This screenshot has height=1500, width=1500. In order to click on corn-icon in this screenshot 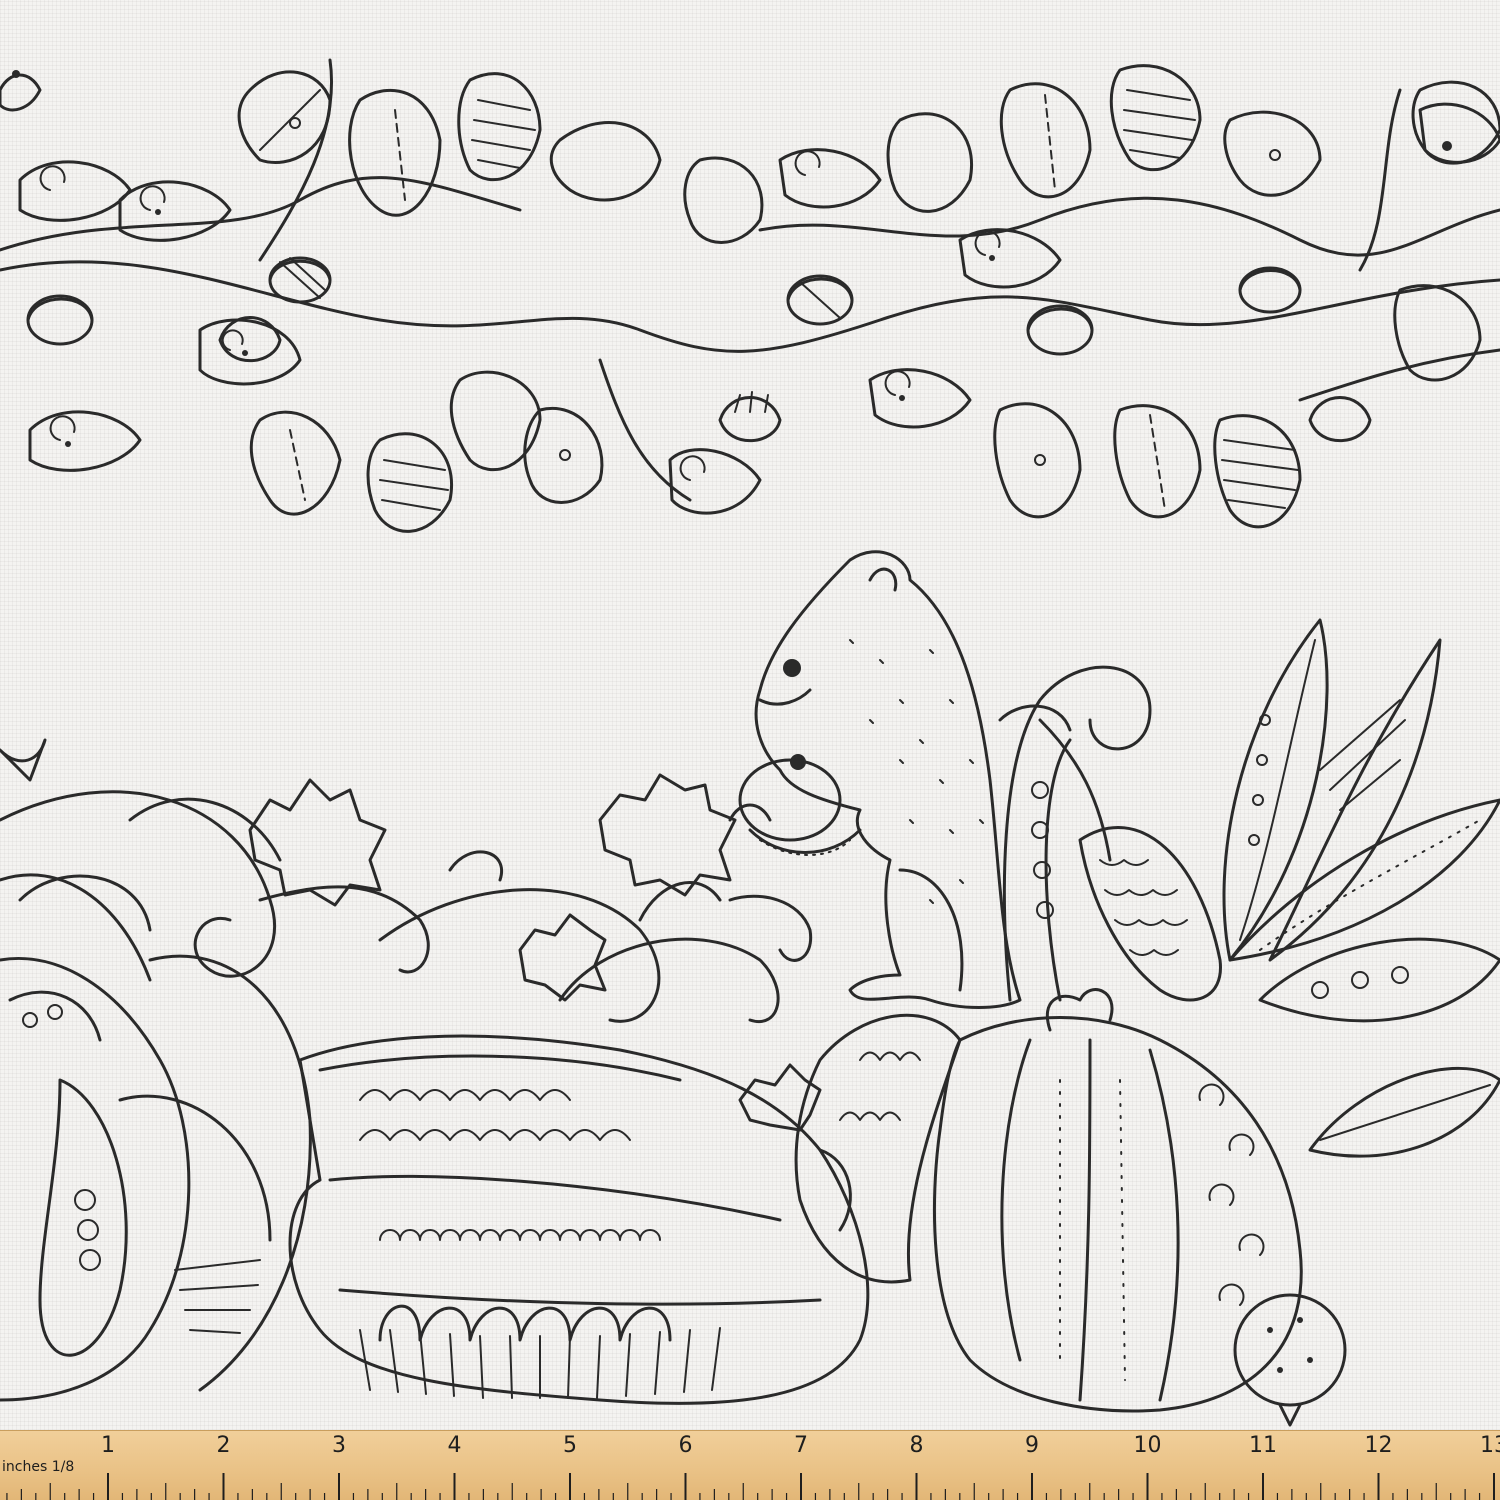, I will do `click(1150, 914)`.